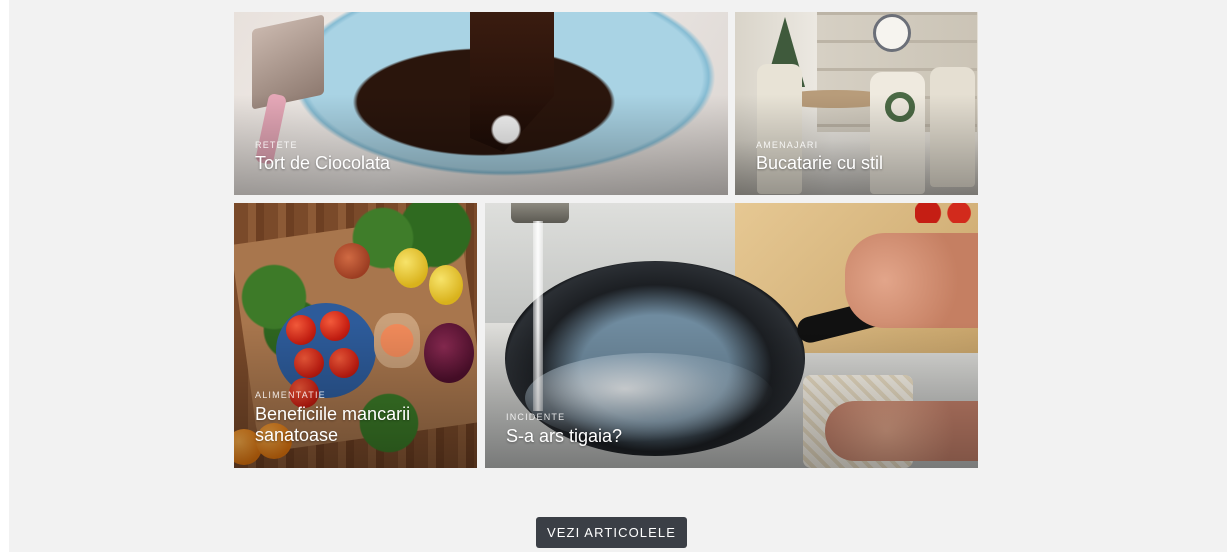 This screenshot has height=552, width=1227. I want to click on article-title: Tort de Ciocolata, so click(483, 163).